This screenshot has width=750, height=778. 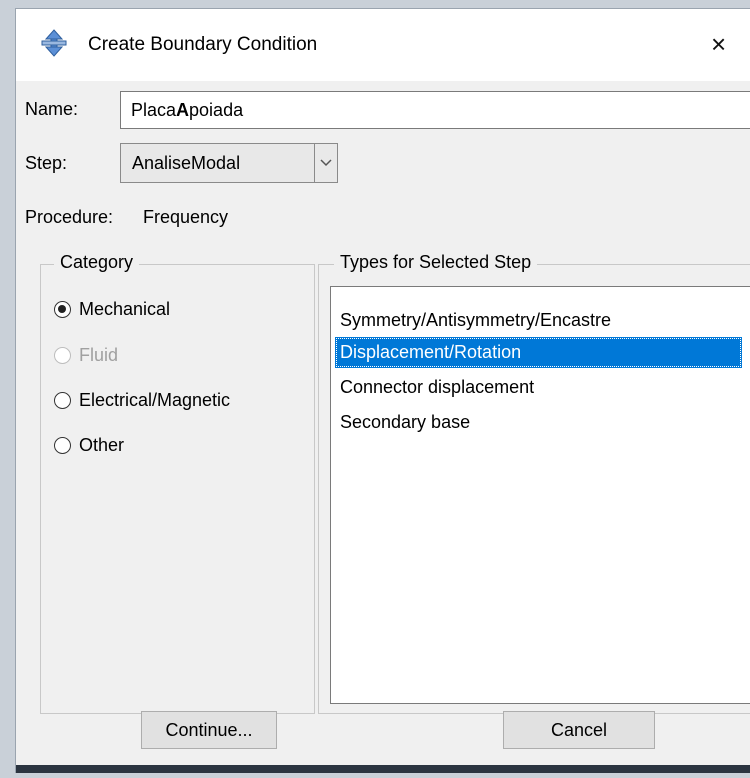 What do you see at coordinates (54, 43) in the screenshot?
I see `boundary-condition-icon` at bounding box center [54, 43].